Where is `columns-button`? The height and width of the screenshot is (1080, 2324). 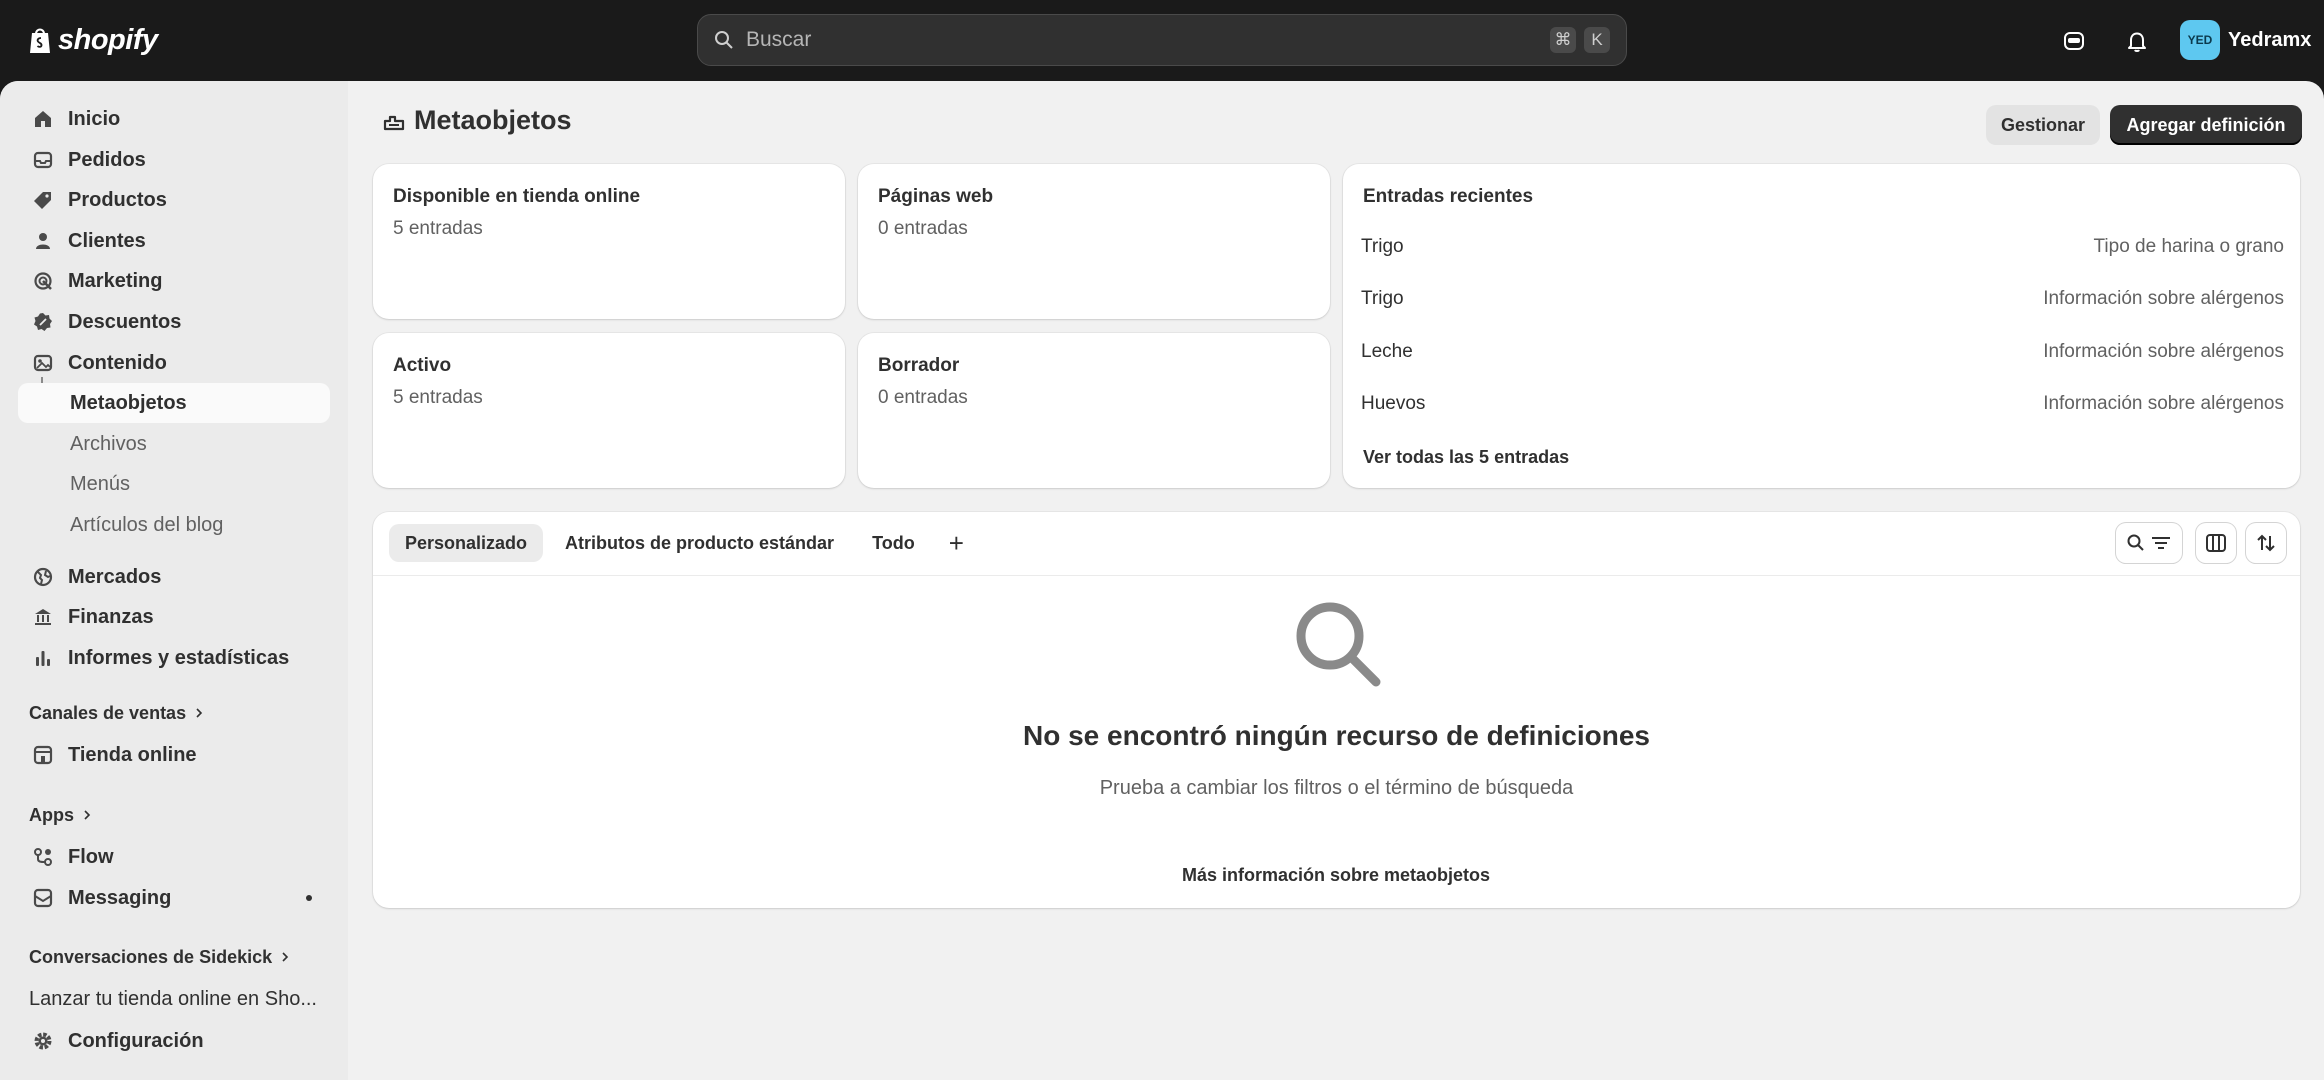
columns-button is located at coordinates (2216, 543).